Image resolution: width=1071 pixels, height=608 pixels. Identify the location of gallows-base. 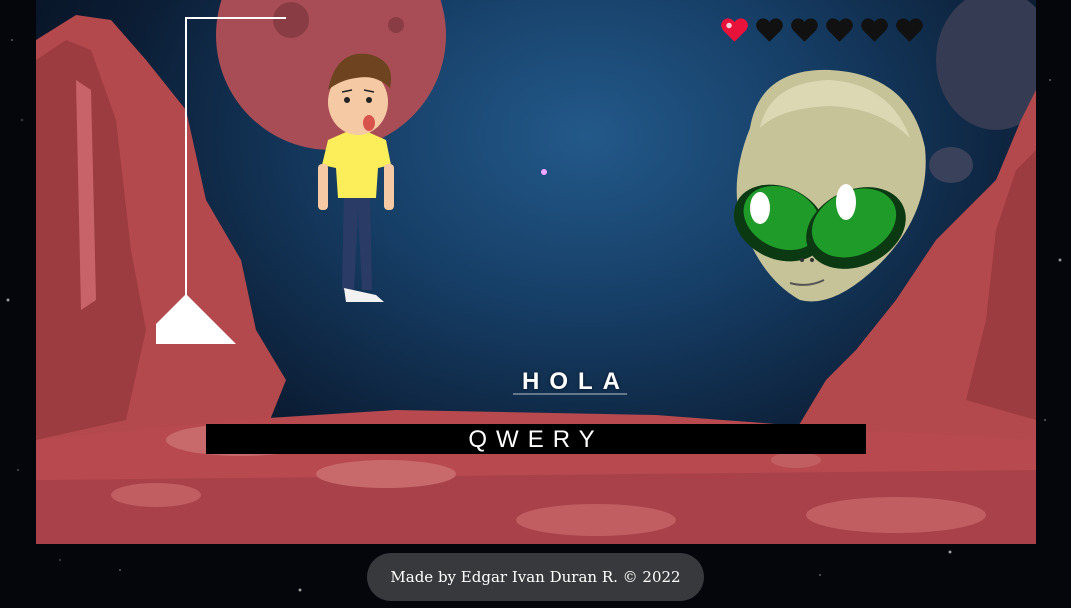
(196, 319).